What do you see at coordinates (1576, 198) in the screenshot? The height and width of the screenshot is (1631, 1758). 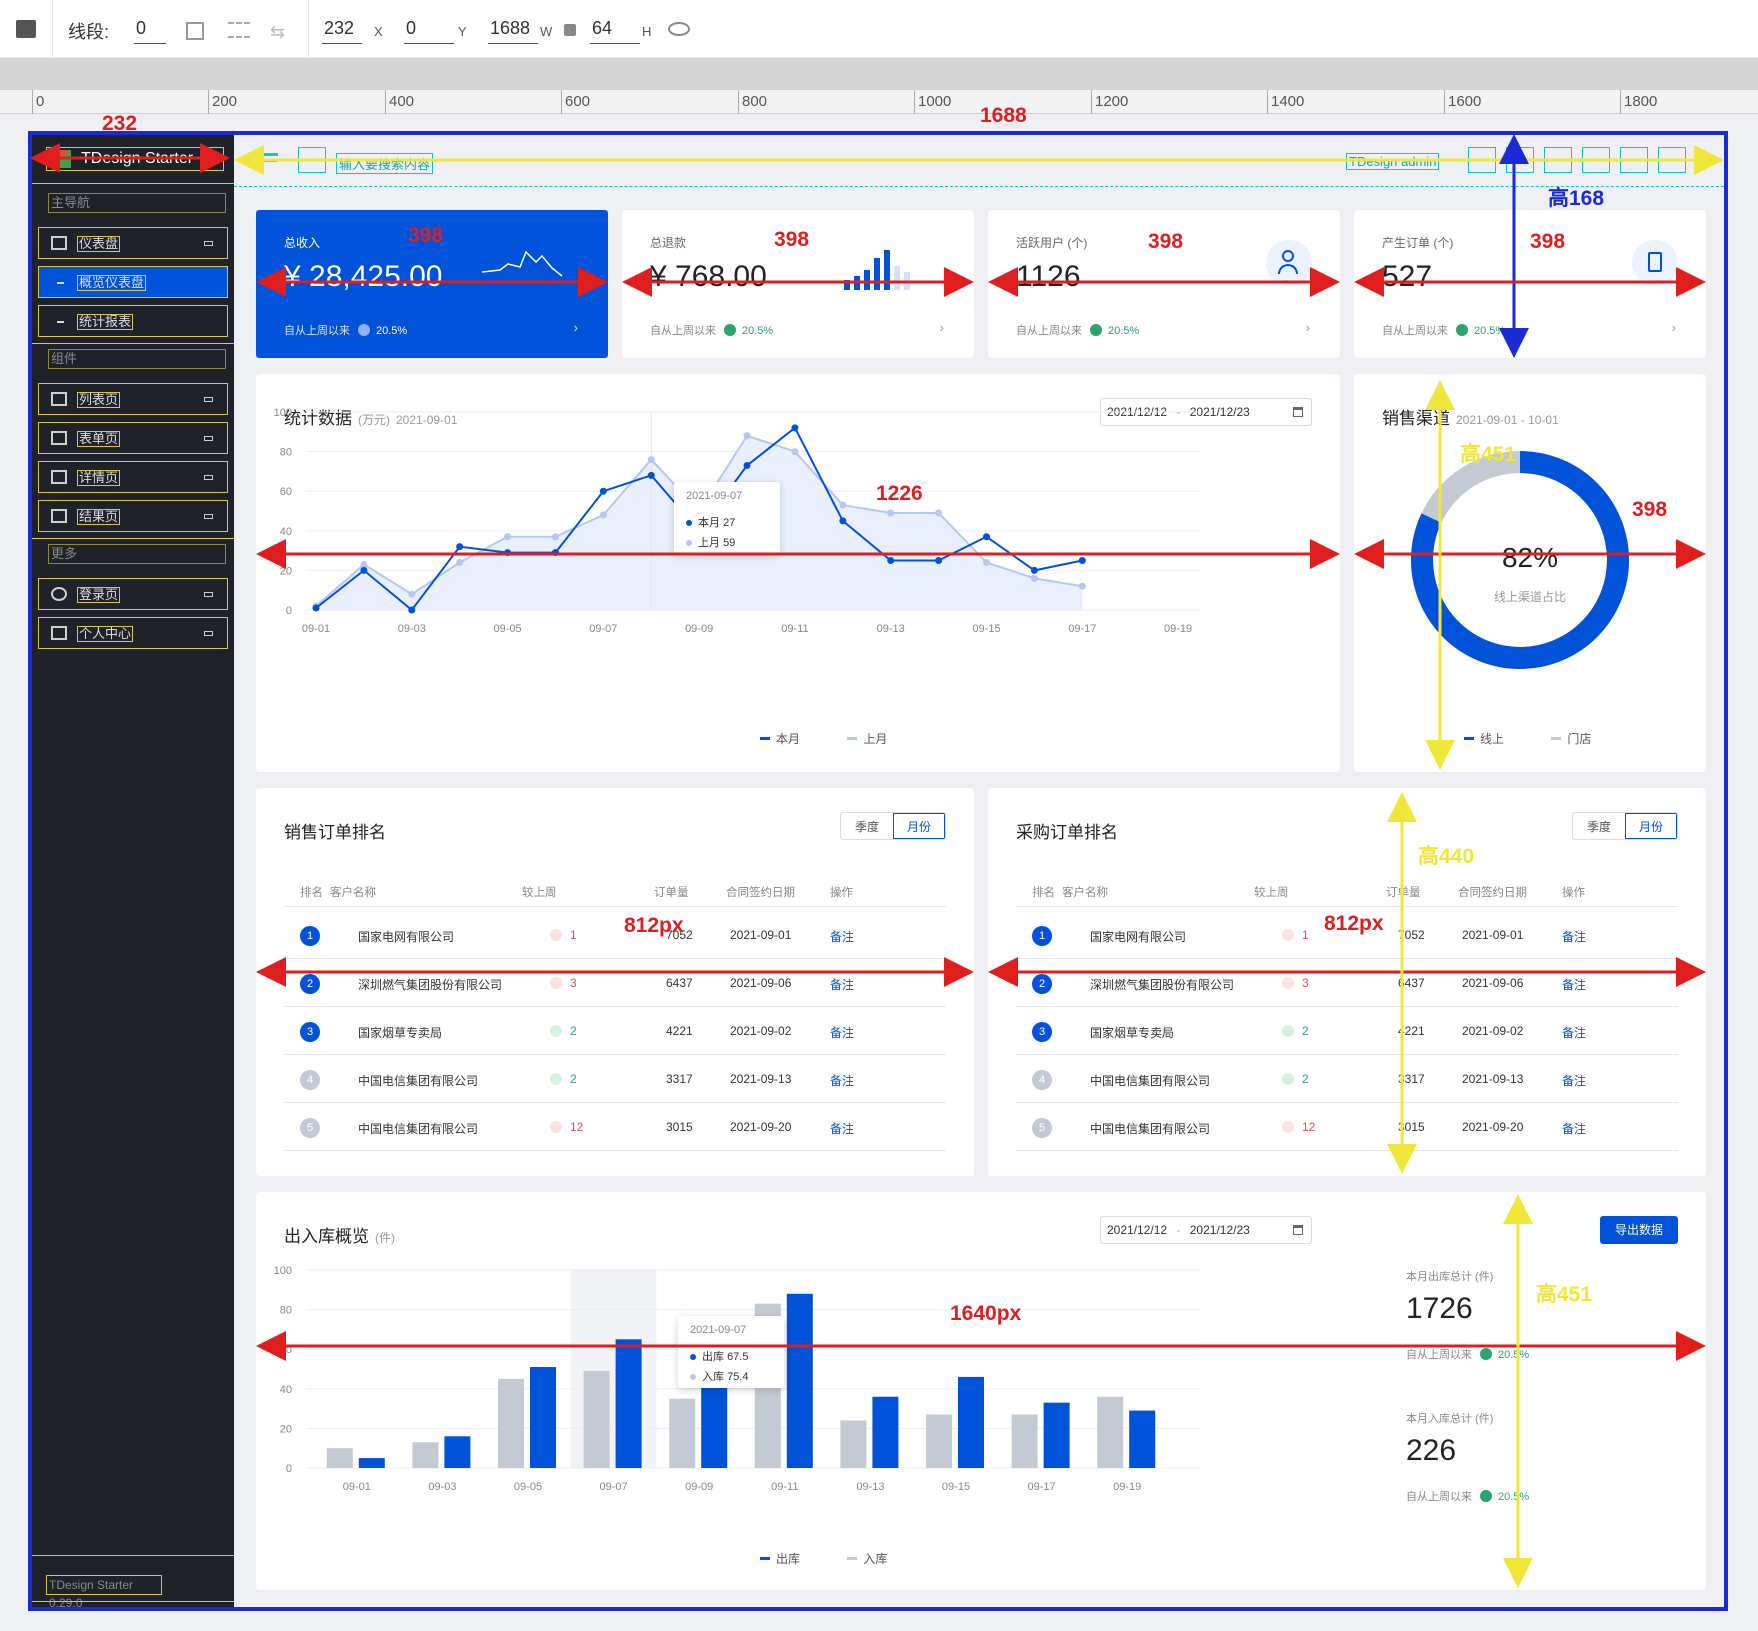 I see `annotation-label: 高168` at bounding box center [1576, 198].